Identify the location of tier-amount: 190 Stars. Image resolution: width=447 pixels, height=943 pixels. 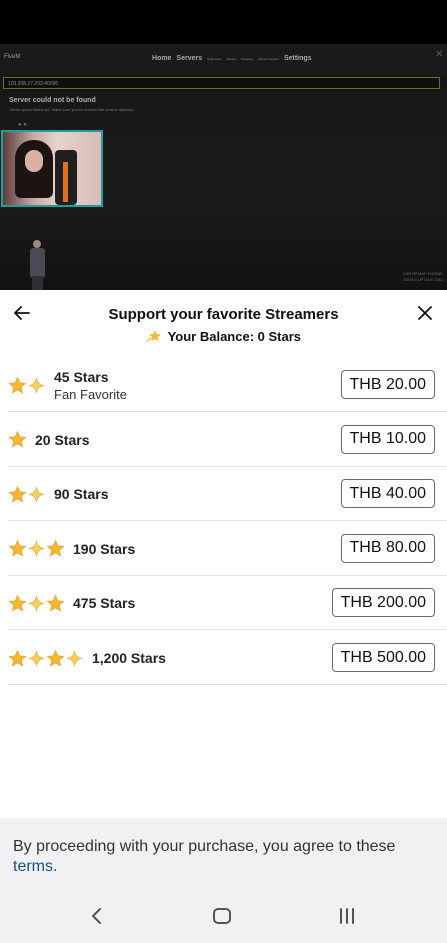
(104, 548).